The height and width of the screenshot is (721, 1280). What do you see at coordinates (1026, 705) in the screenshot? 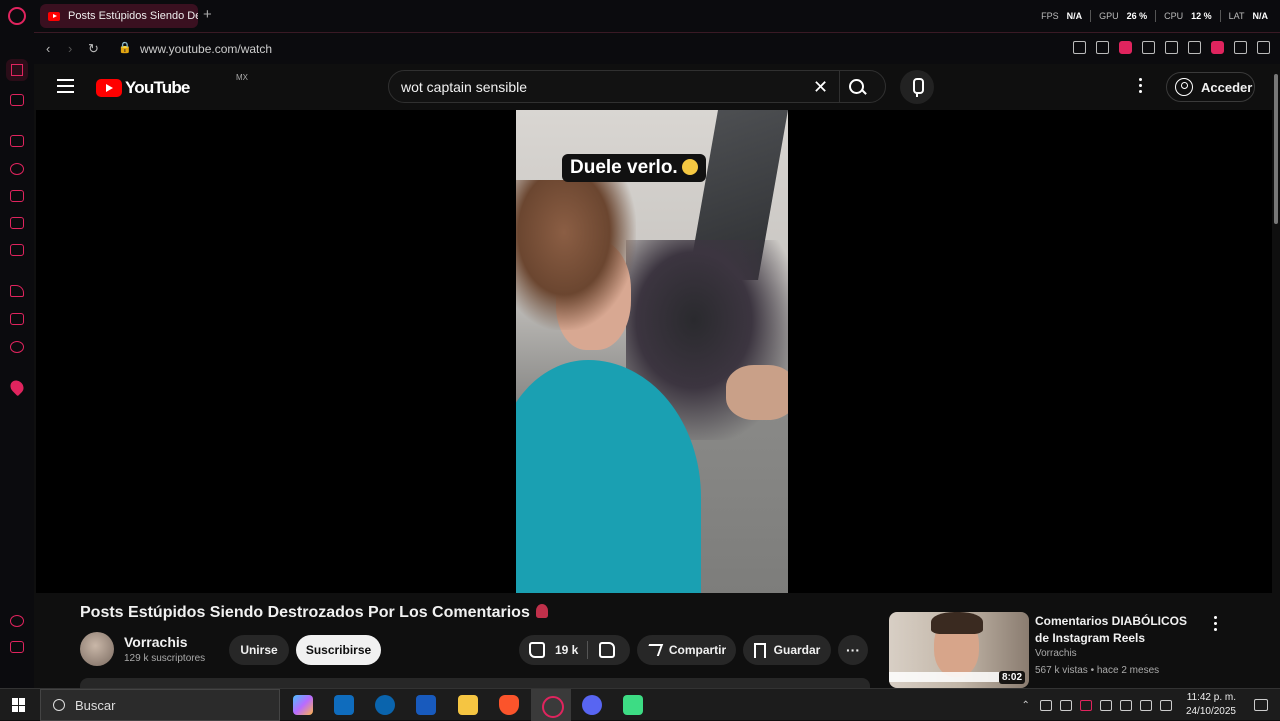
I see `tray-overflow-icon: ⌃` at bounding box center [1026, 705].